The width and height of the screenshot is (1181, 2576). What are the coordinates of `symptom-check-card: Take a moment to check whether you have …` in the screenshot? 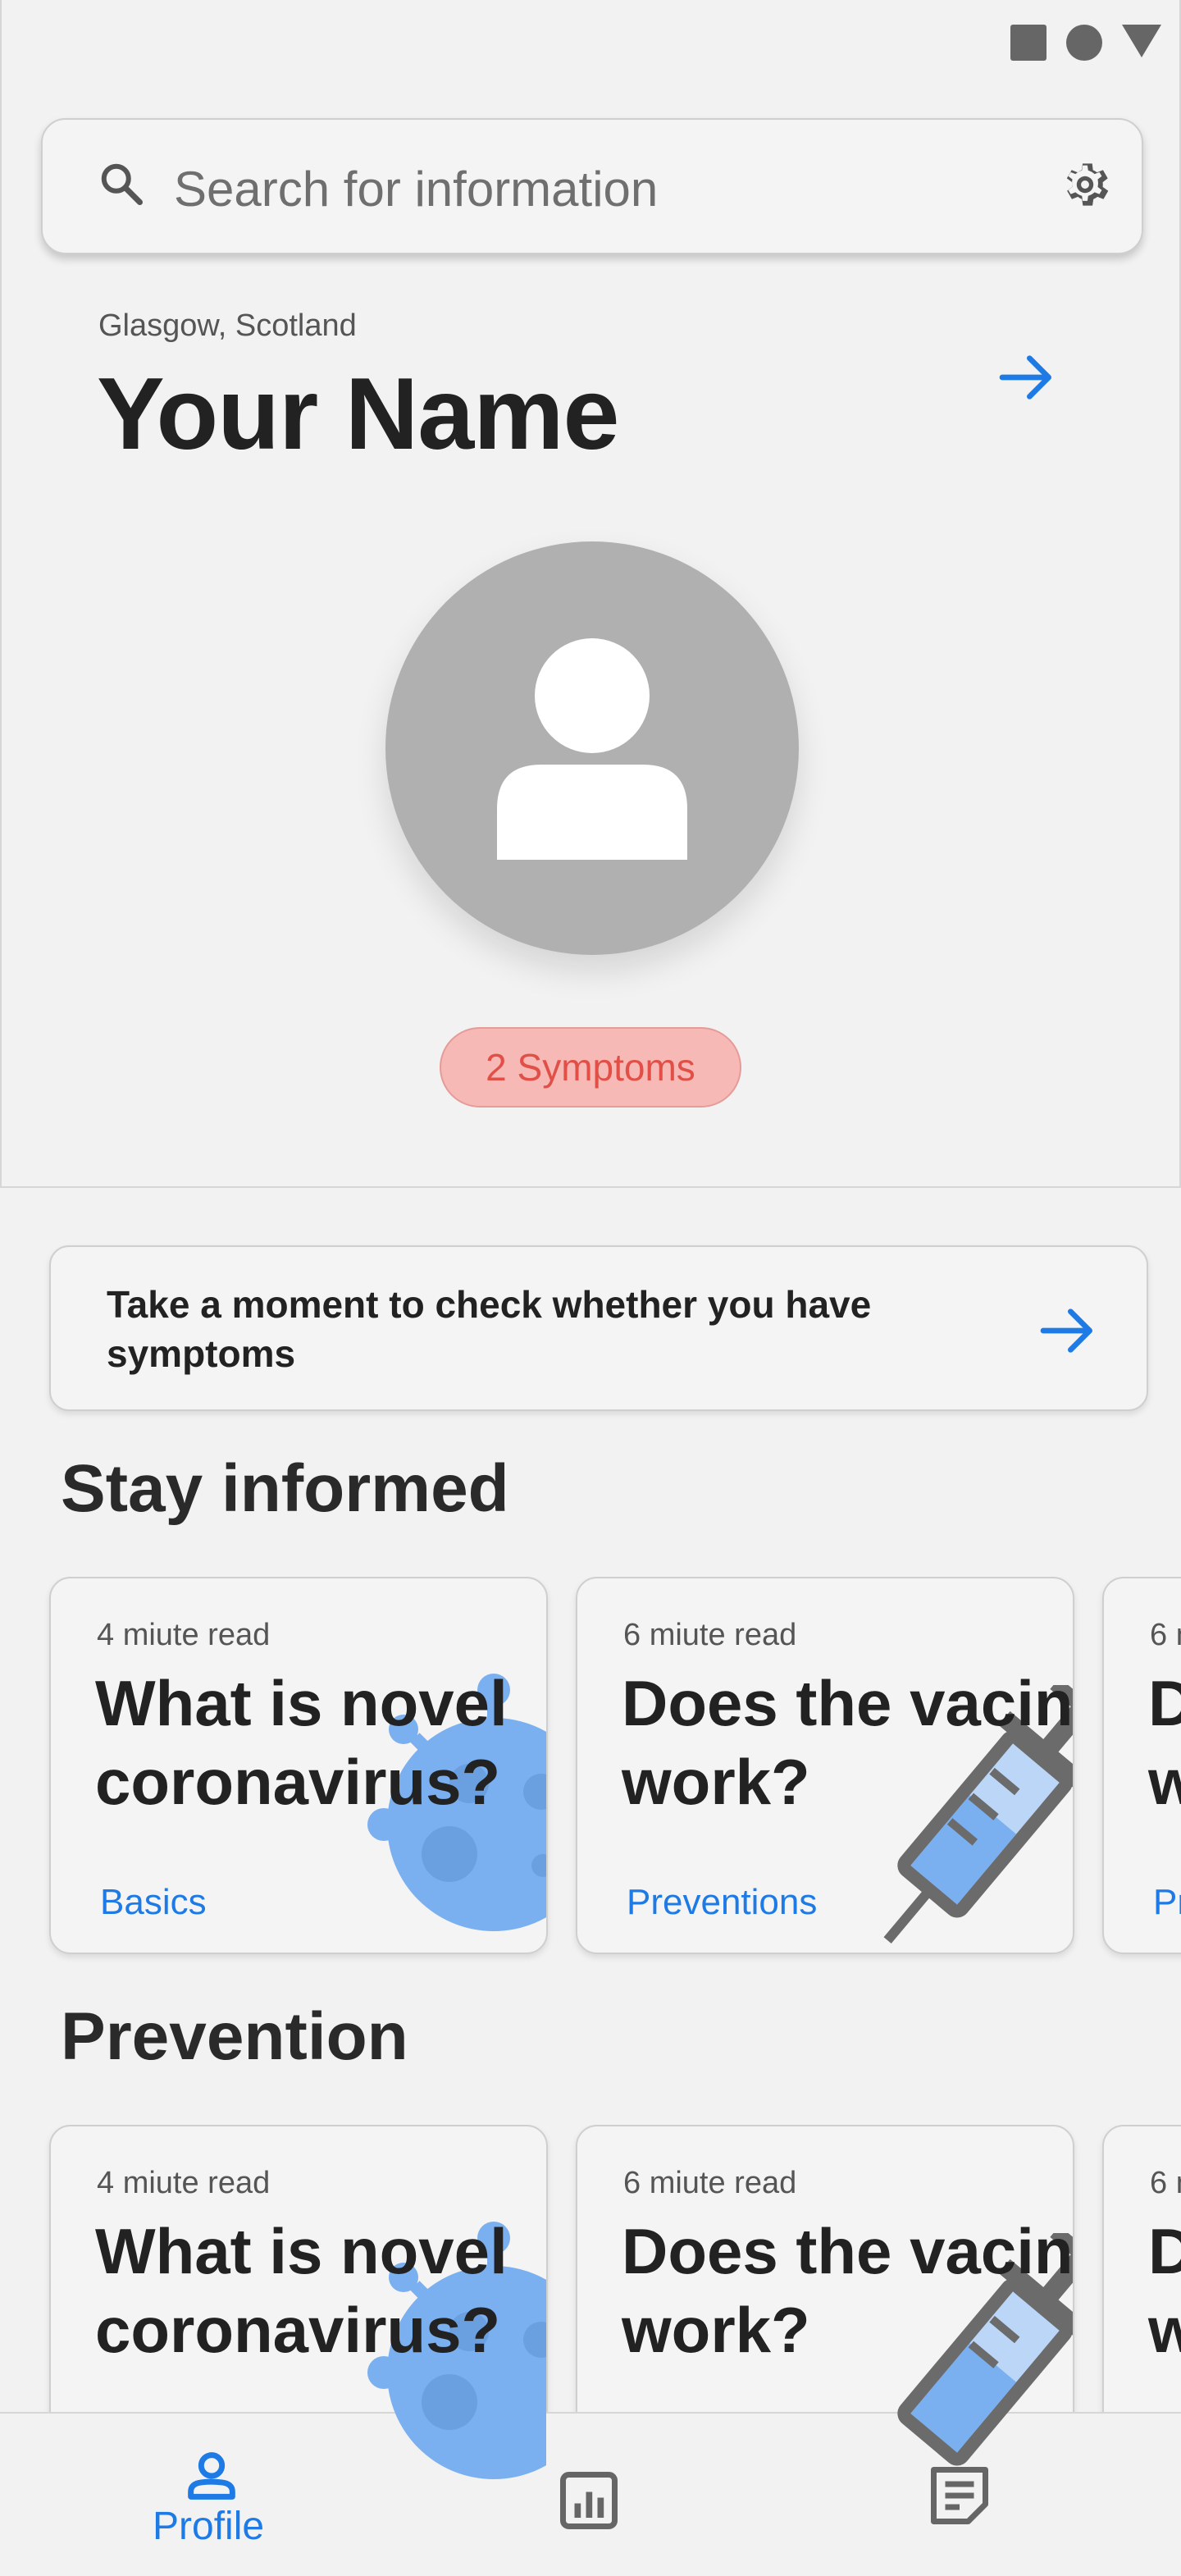 It's located at (598, 1328).